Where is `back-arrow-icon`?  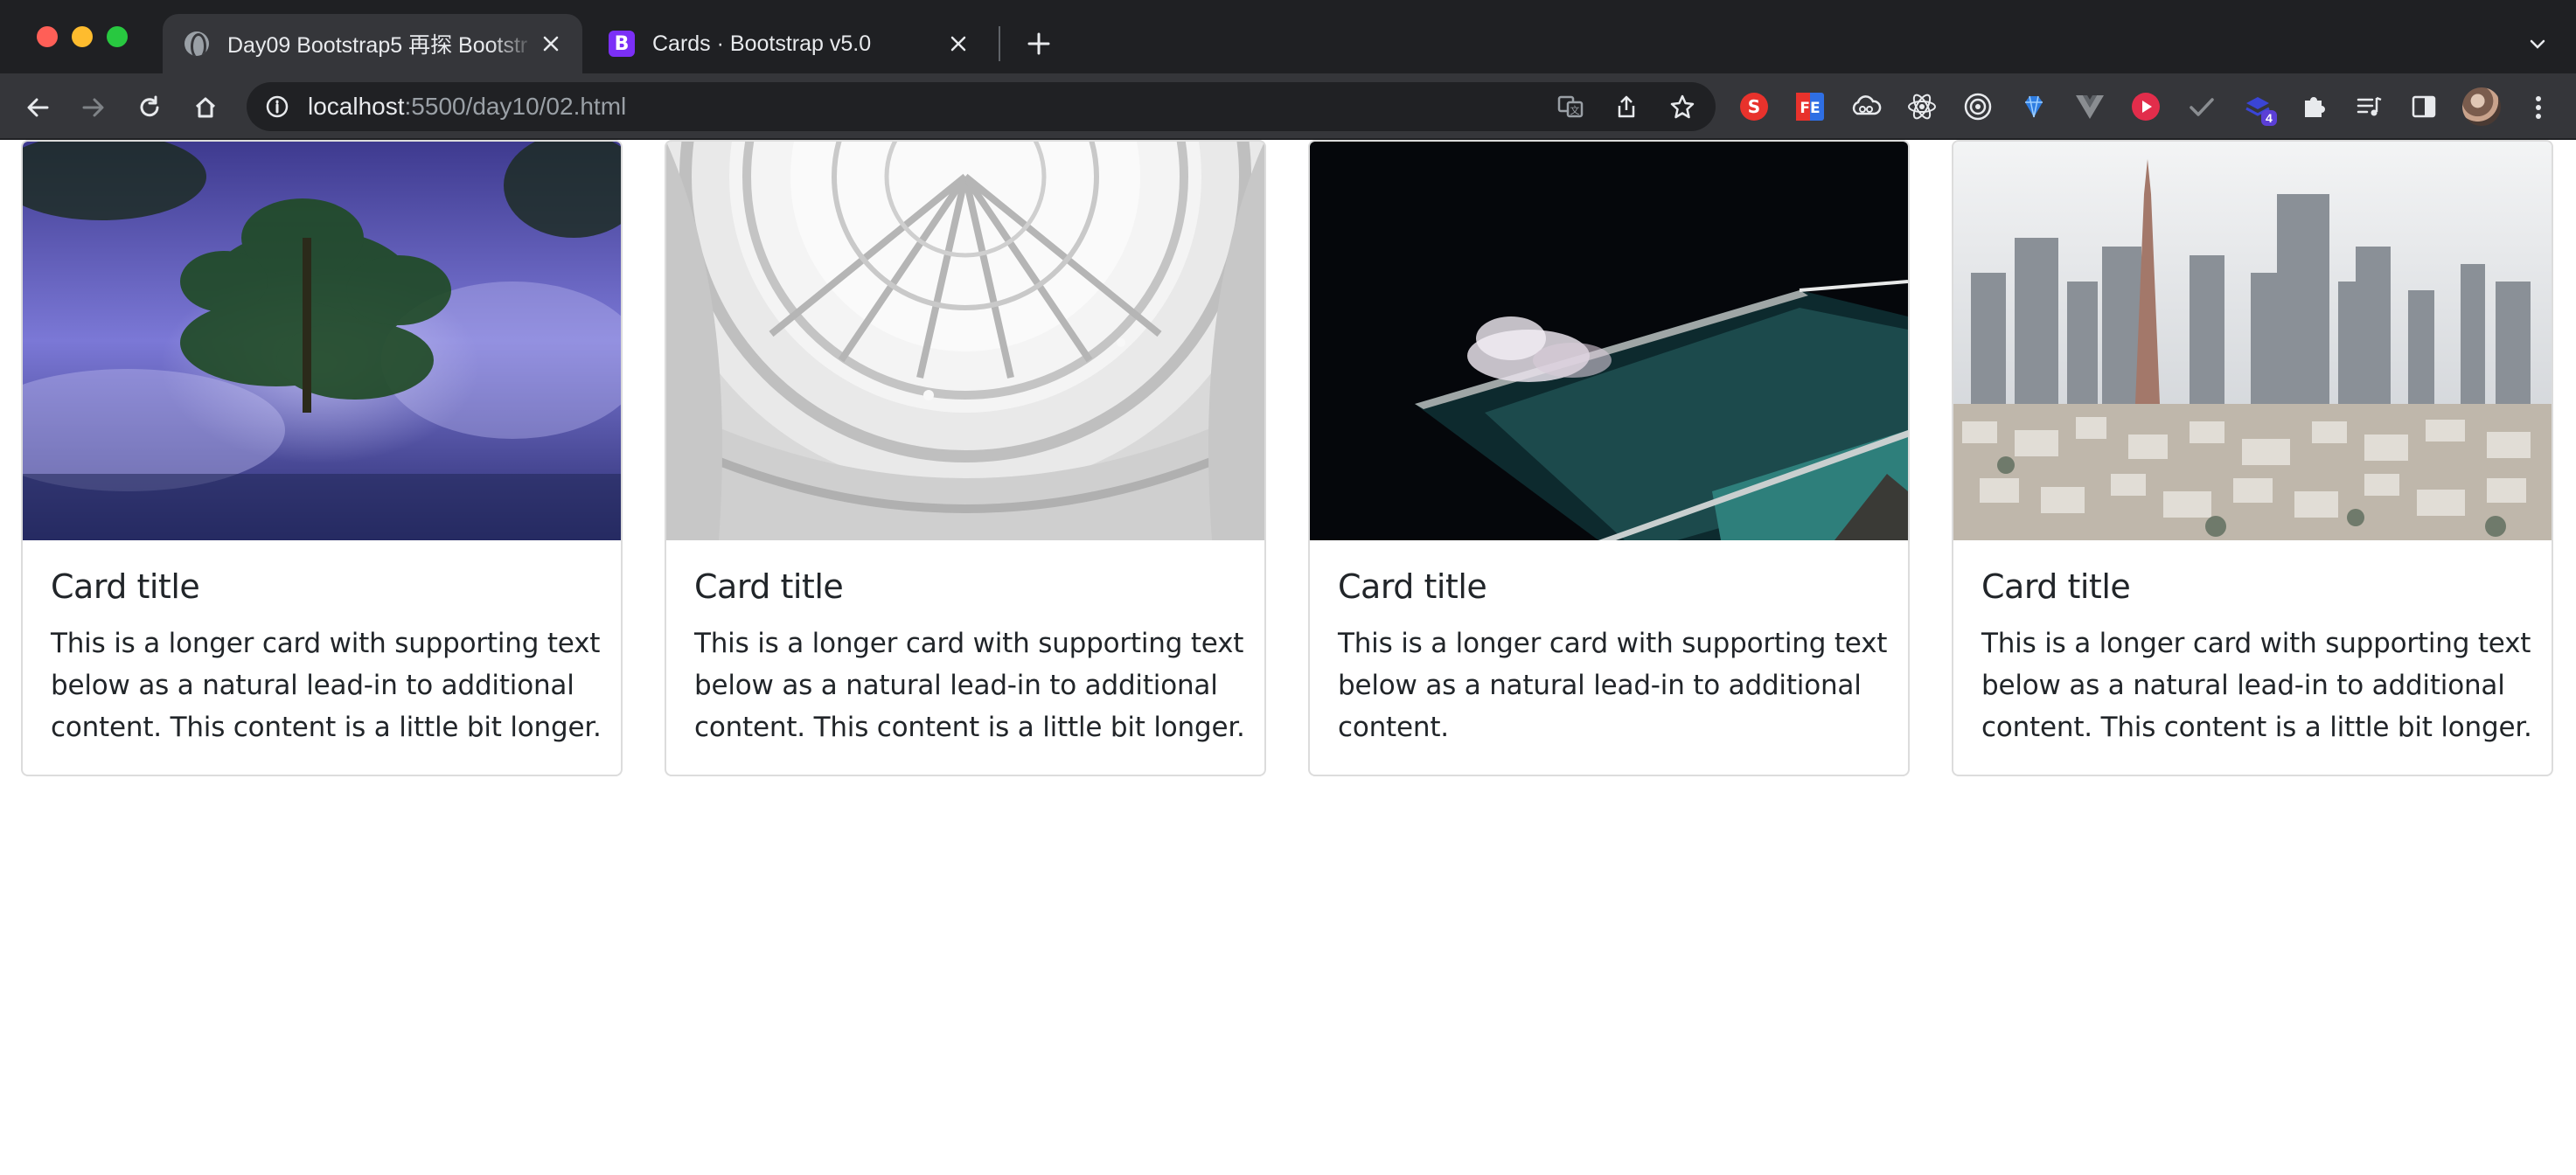 back-arrow-icon is located at coordinates (37, 107).